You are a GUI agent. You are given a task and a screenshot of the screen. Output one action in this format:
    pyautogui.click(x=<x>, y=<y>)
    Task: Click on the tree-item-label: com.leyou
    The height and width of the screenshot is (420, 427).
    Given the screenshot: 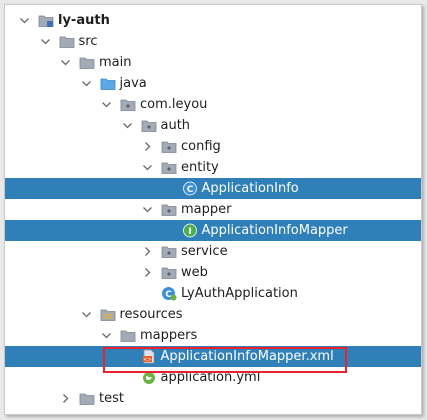 What is the action you would take?
    pyautogui.click(x=174, y=104)
    